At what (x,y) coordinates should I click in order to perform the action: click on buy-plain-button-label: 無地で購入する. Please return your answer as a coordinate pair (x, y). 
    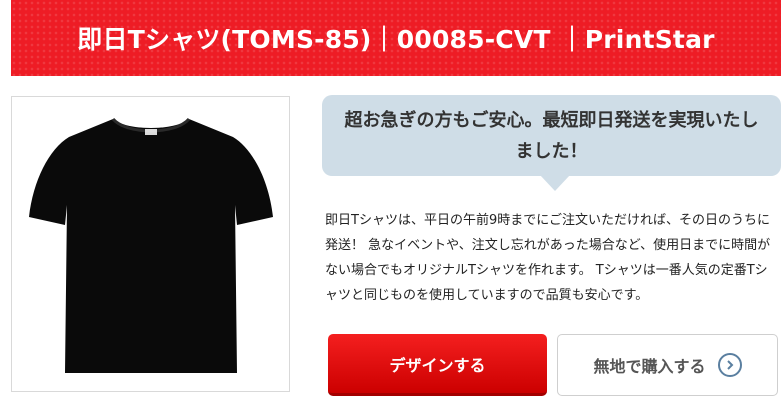
    Looking at the image, I should click on (649, 366).